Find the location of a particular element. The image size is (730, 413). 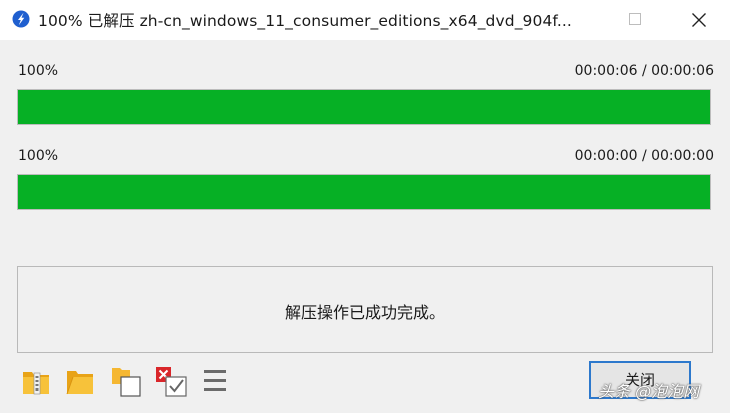

minimize-button is located at coordinates (565, 20).